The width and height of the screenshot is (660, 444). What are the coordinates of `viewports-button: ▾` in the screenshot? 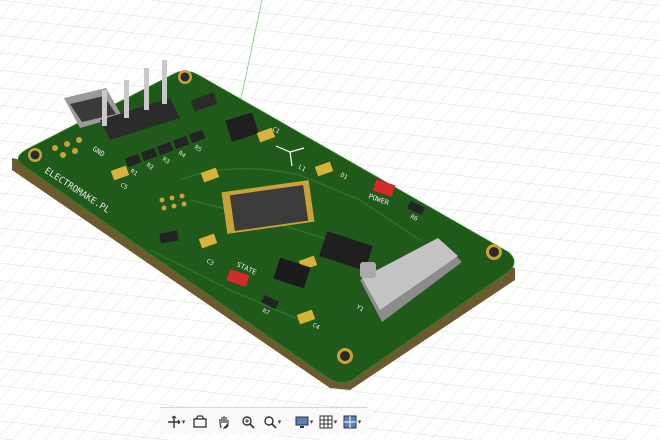 It's located at (352, 422).